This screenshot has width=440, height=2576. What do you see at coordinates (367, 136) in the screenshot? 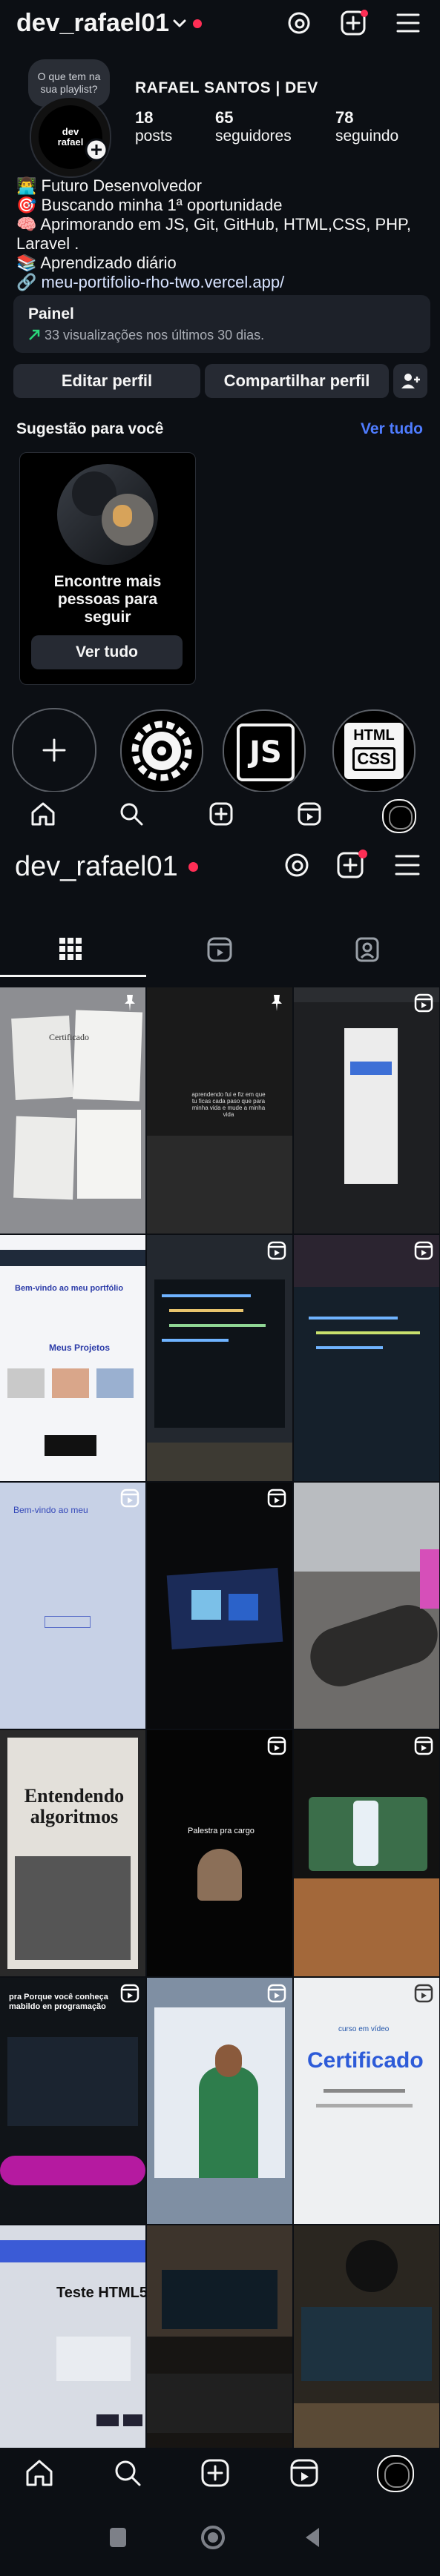
I see `stat-label: seguindo` at bounding box center [367, 136].